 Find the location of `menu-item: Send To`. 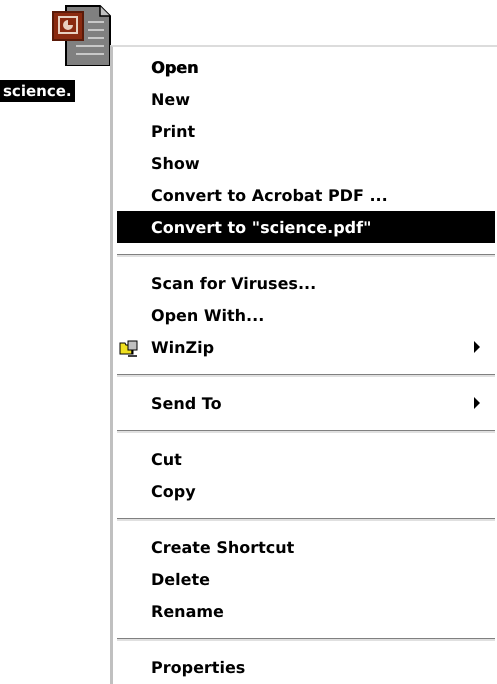

menu-item: Send To is located at coordinates (305, 403).